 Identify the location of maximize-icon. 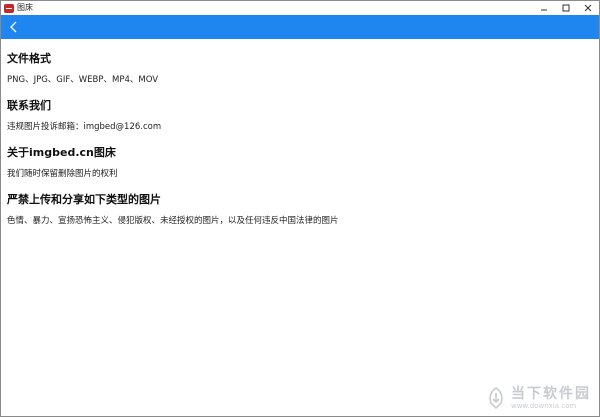
(566, 8).